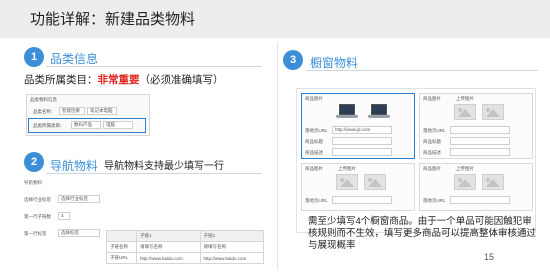 The image size is (550, 273). What do you see at coordinates (362, 130) in the screenshot?
I see `card-url-input: http://www.jd.com` at bounding box center [362, 130].